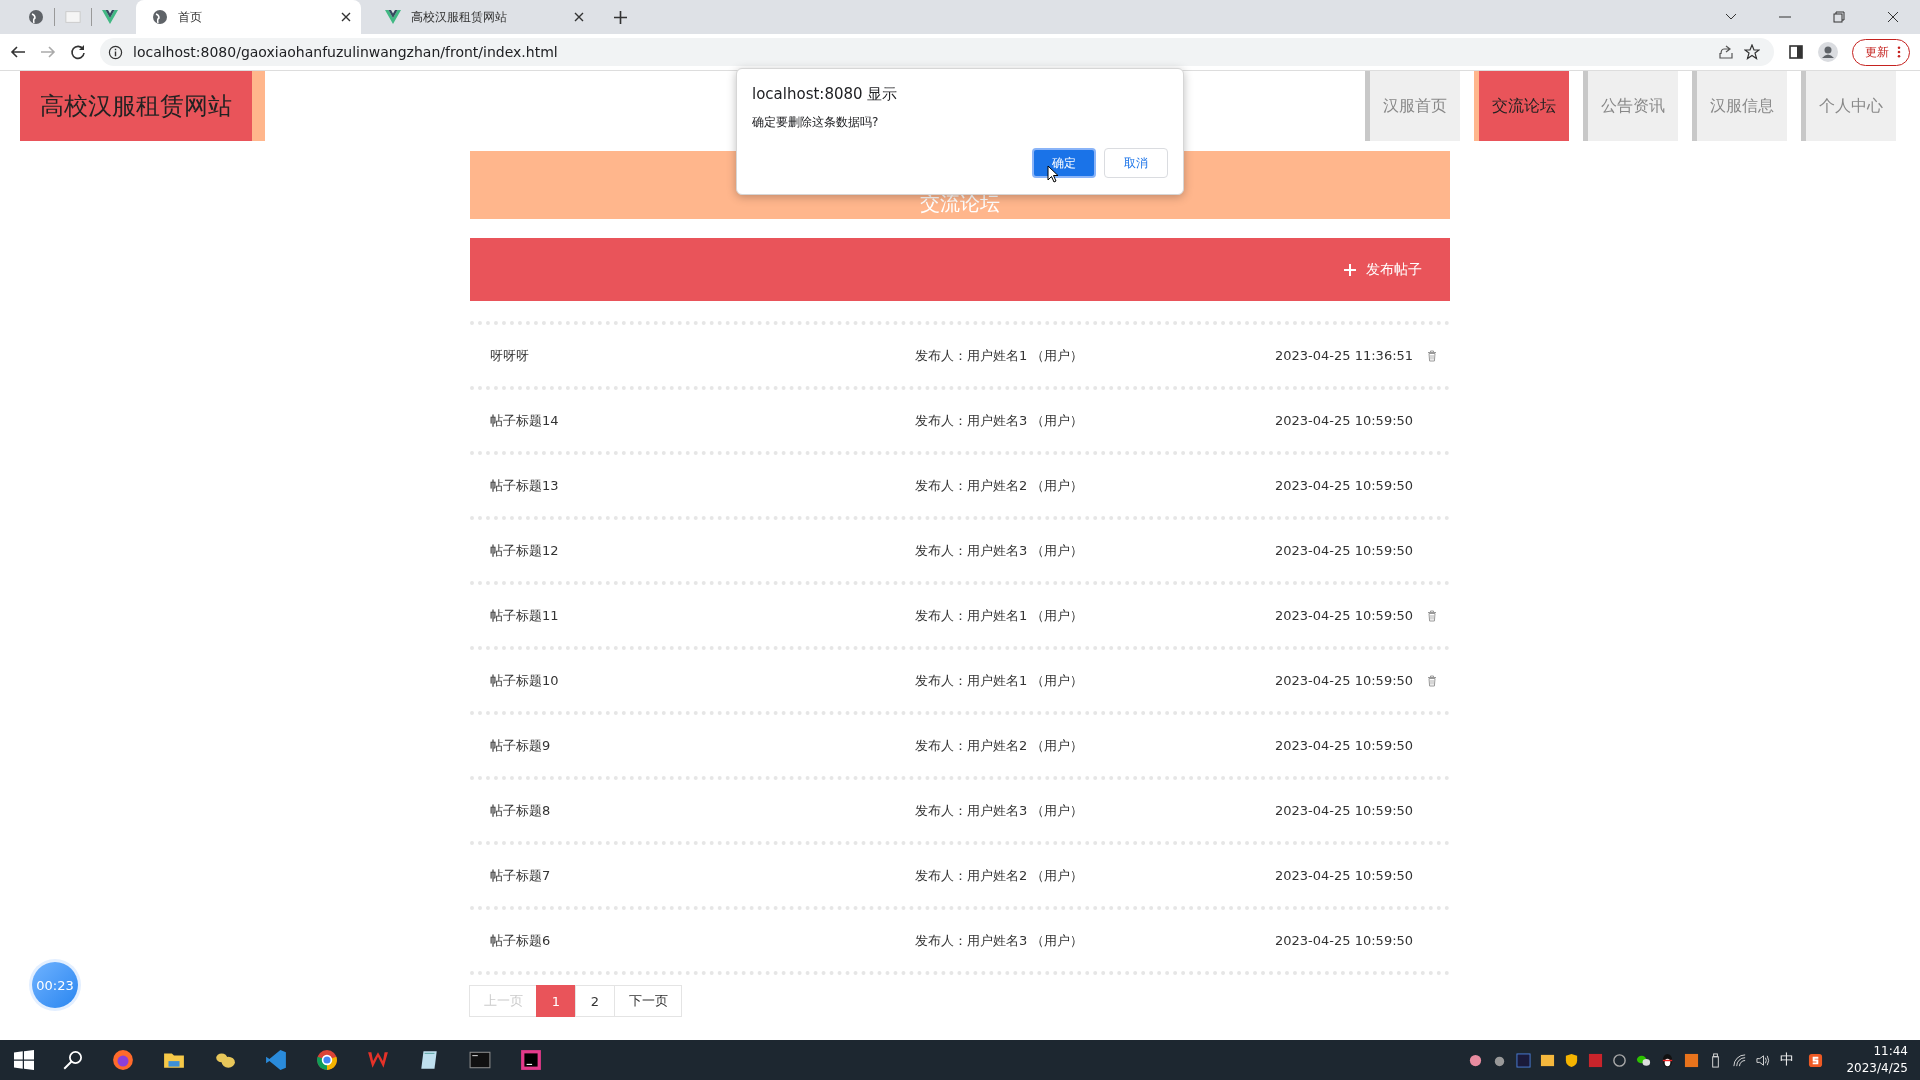  I want to click on post-title: 帖子标题10, so click(702, 680).